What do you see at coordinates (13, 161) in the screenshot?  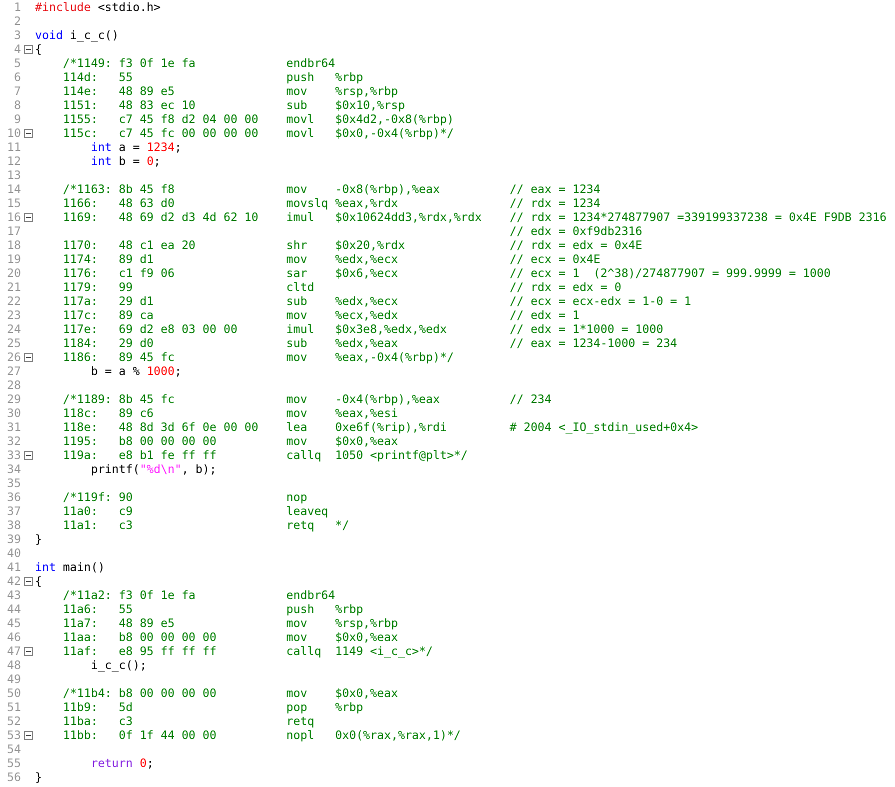 I see `line-number: 12` at bounding box center [13, 161].